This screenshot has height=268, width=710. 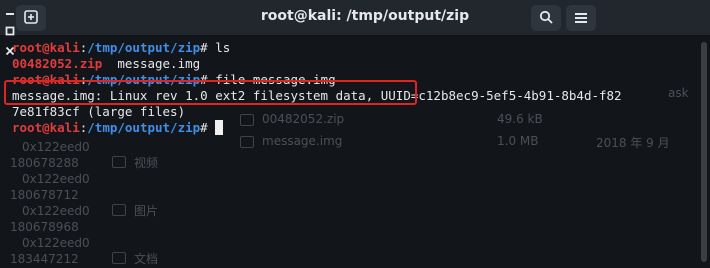 I want to click on window-title: root@kali: /tmp/output/zip, so click(x=365, y=16).